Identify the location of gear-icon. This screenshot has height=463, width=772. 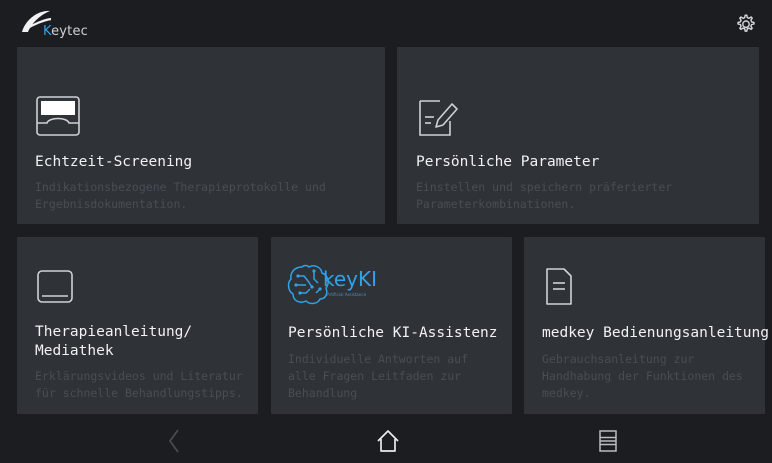
(746, 23).